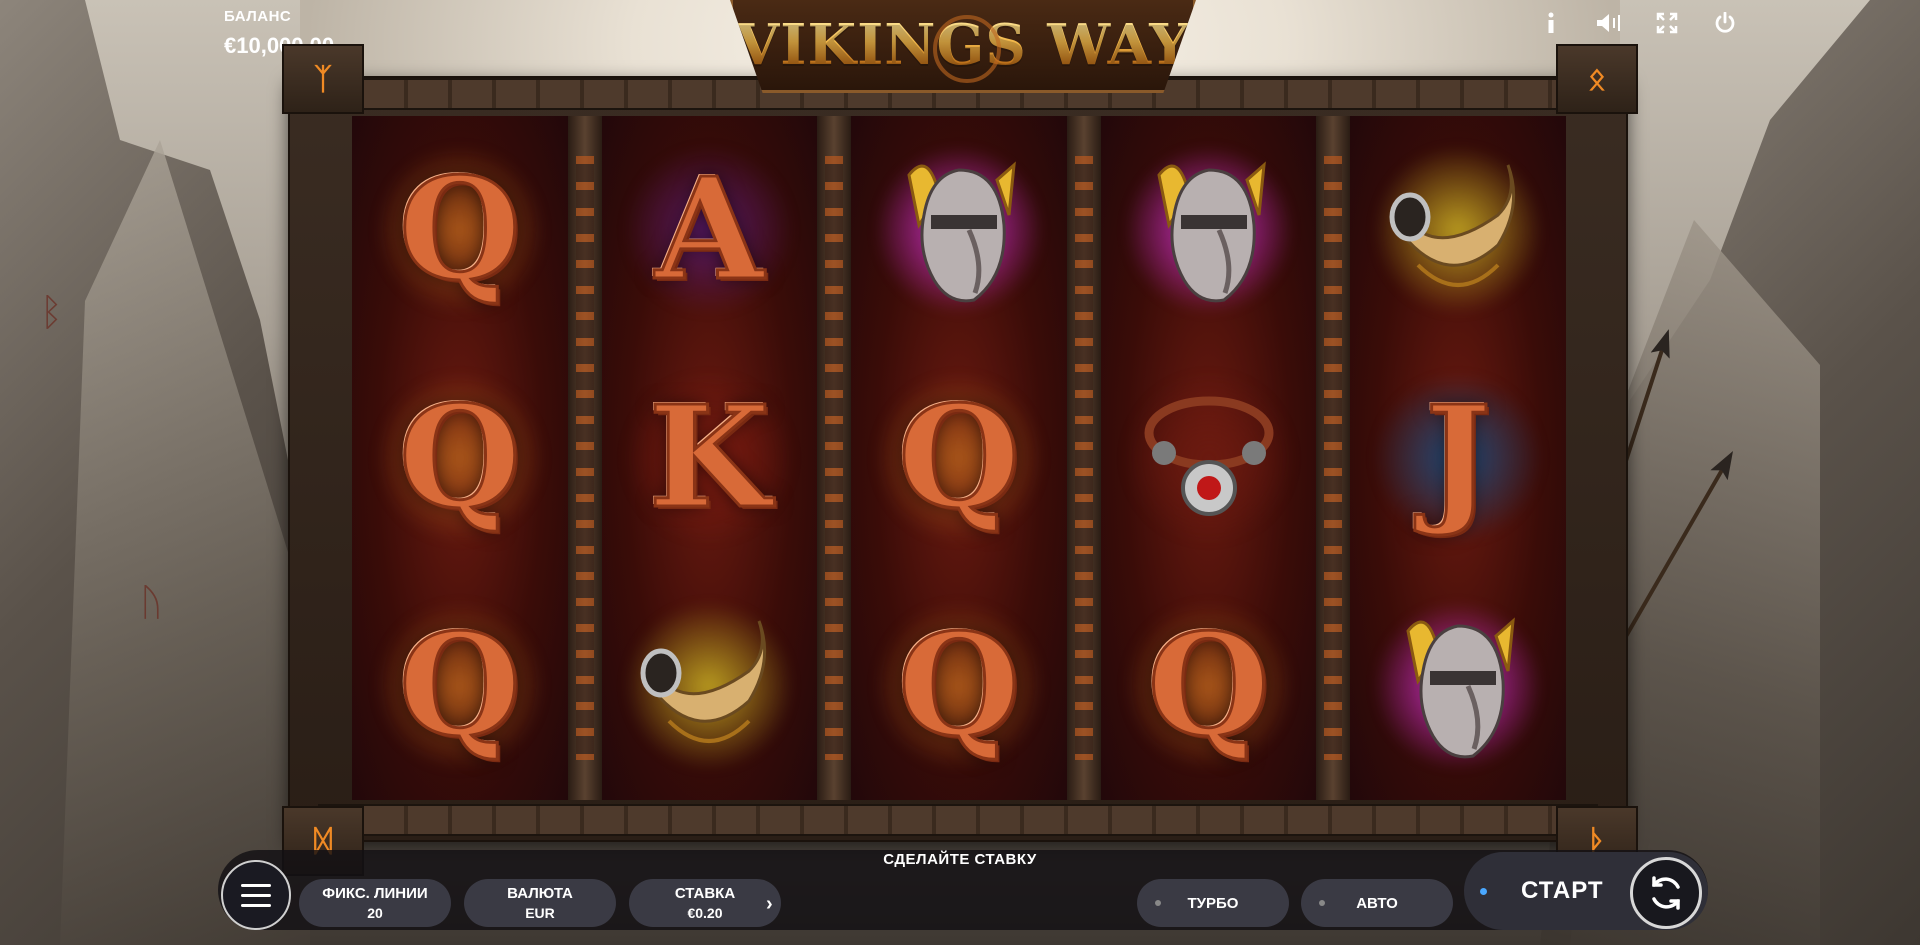 This screenshot has height=945, width=1920. I want to click on currency-label: ВАЛЮТА, so click(540, 893).